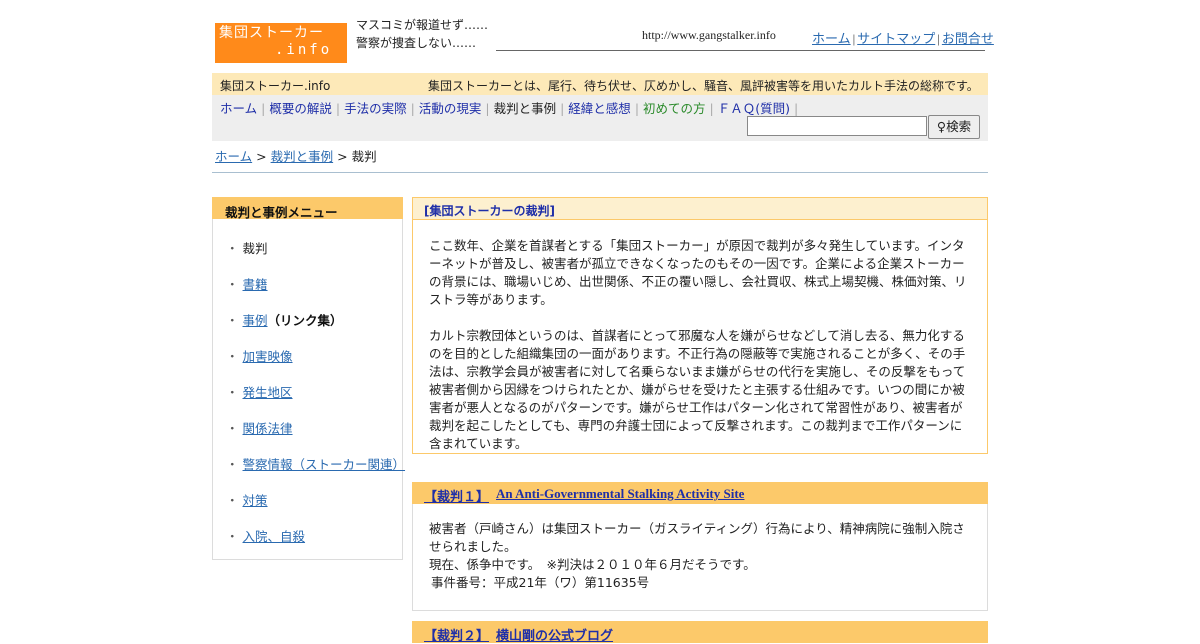  I want to click on sidebar-item-cases: ・事例（リンク集）, so click(284, 319).